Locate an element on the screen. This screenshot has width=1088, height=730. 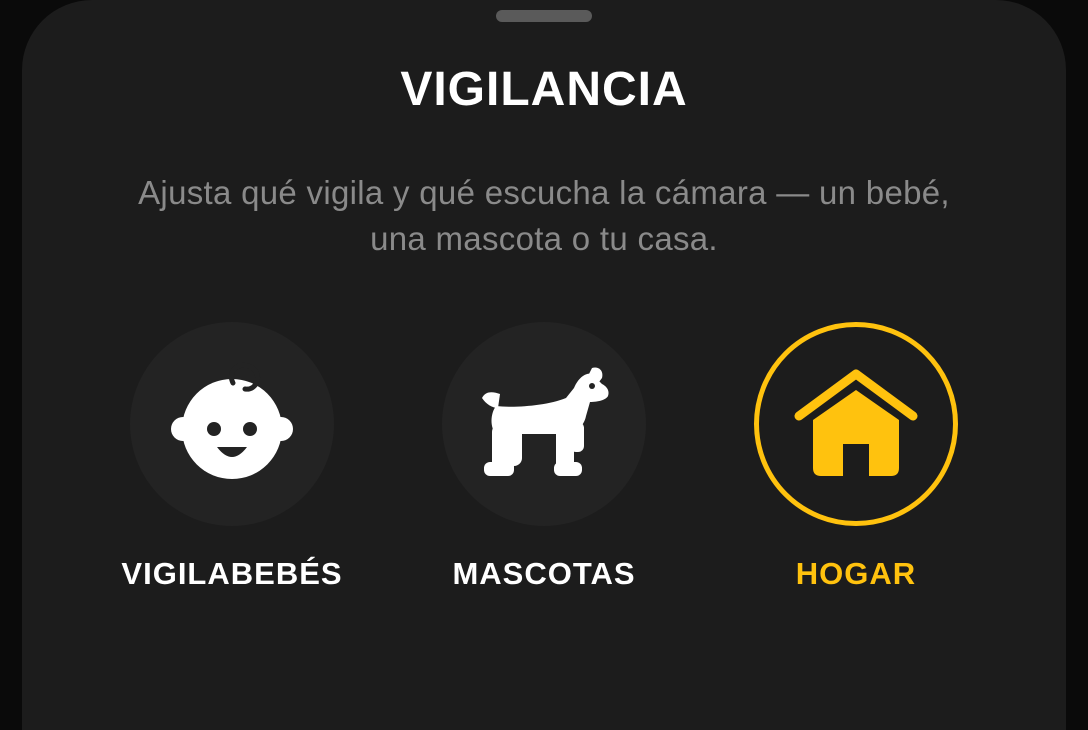
mode-option-home: HOGAR is located at coordinates (856, 457).